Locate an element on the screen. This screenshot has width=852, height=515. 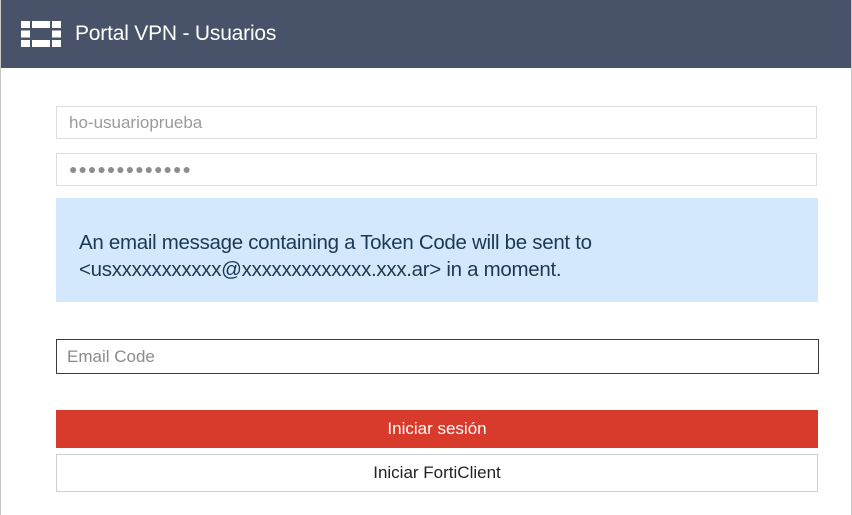
header-bar: Portal VPN - Usuarios is located at coordinates (426, 34).